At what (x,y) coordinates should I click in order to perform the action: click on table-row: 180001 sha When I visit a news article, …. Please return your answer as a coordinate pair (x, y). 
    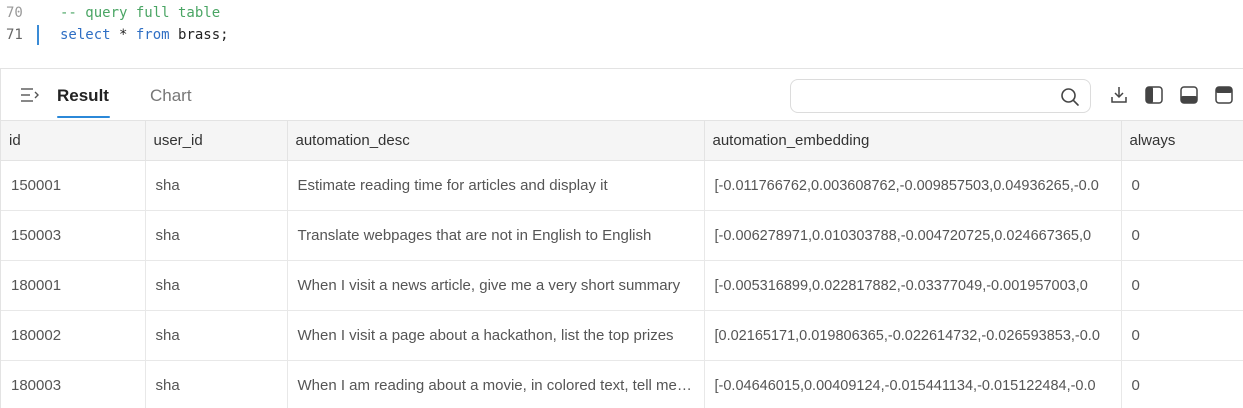
    Looking at the image, I should click on (622, 285).